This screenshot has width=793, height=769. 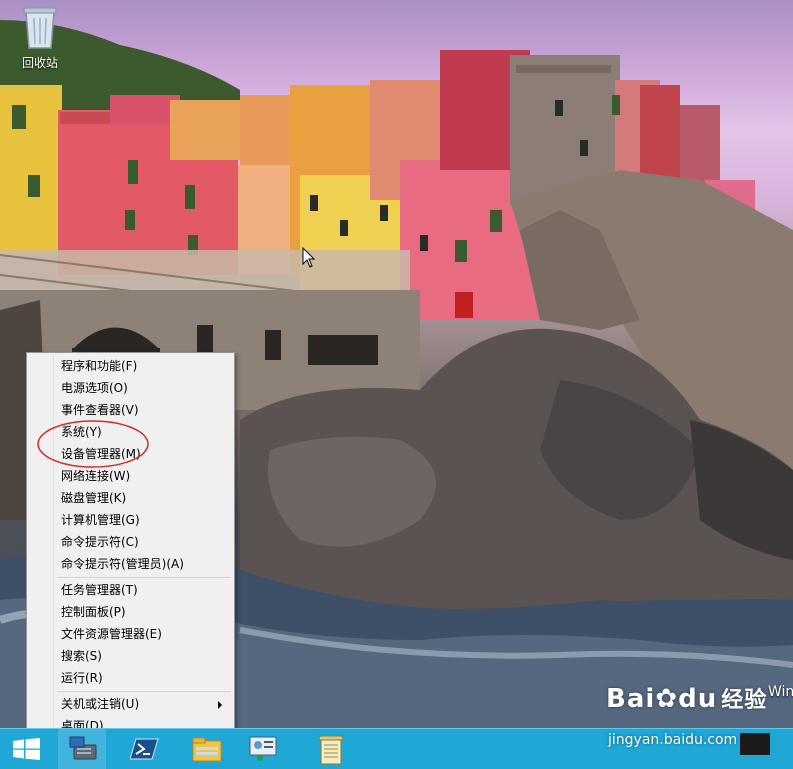 I want to click on start-button, so click(x=31, y=749).